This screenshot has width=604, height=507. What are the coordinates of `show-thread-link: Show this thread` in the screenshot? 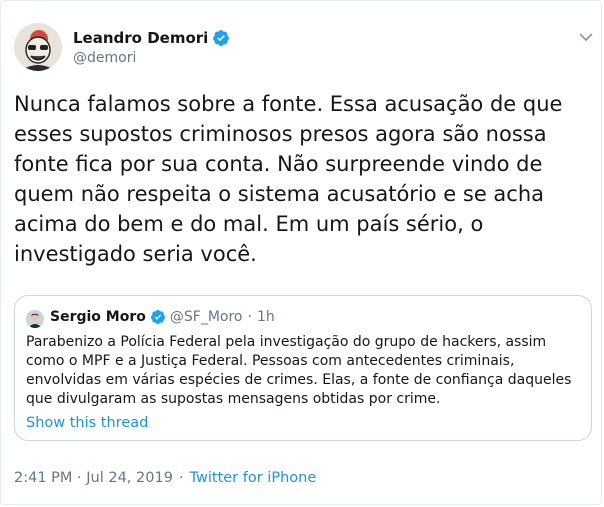 It's located at (87, 423).